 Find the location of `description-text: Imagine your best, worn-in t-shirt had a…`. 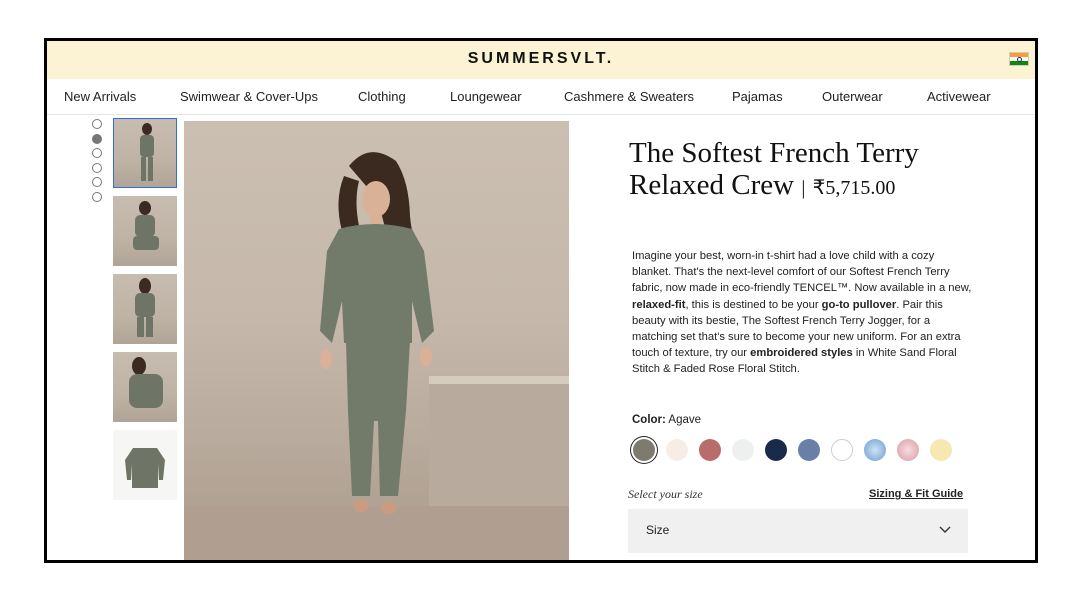

description-text: Imagine your best, worn-in t-shirt had a… is located at coordinates (802, 272).